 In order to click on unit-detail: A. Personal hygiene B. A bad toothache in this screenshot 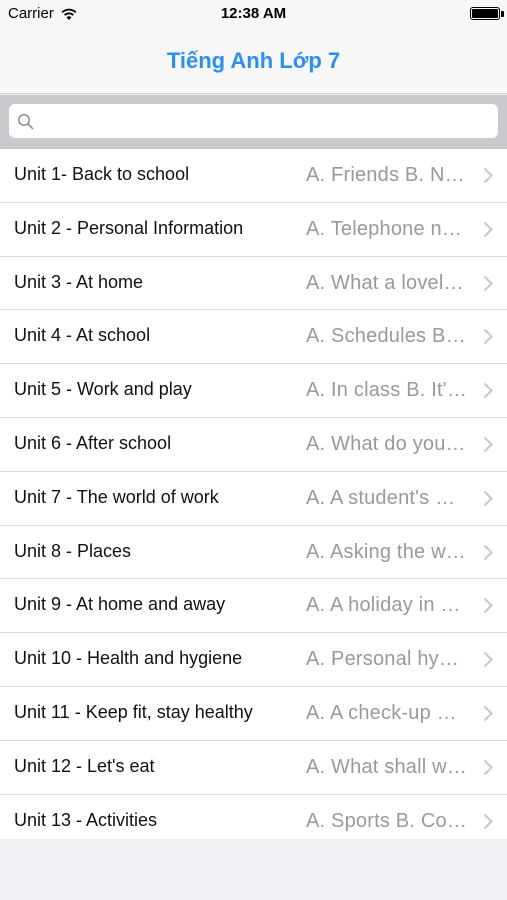, I will do `click(387, 659)`.